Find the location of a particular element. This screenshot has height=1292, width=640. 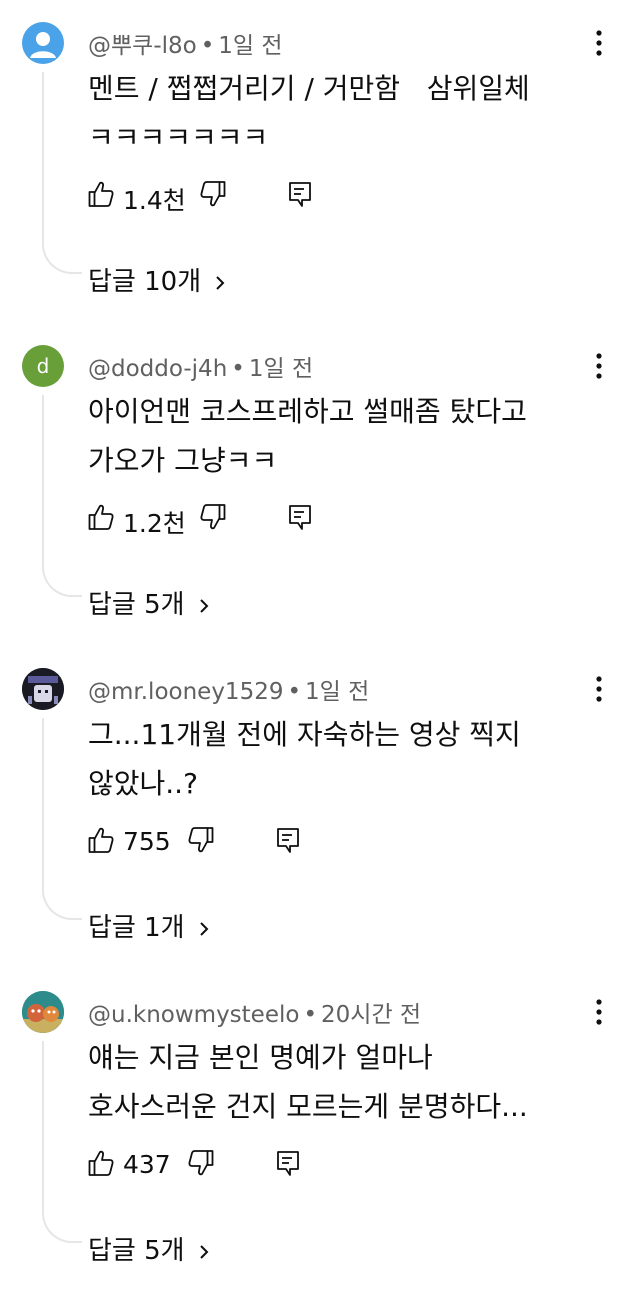

comment-actions: 1.4천 is located at coordinates (228, 196).